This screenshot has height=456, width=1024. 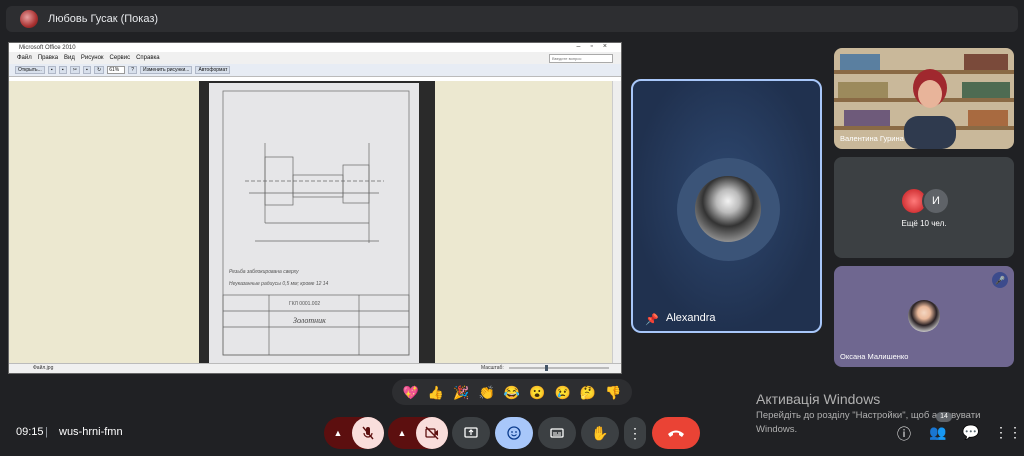 I want to click on camera-control-group: ▲, so click(x=418, y=433).